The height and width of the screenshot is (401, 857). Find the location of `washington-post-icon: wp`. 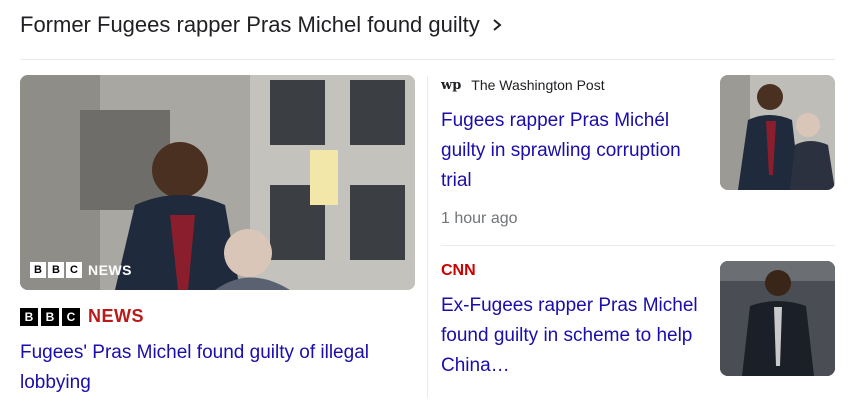

washington-post-icon: wp is located at coordinates (451, 85).